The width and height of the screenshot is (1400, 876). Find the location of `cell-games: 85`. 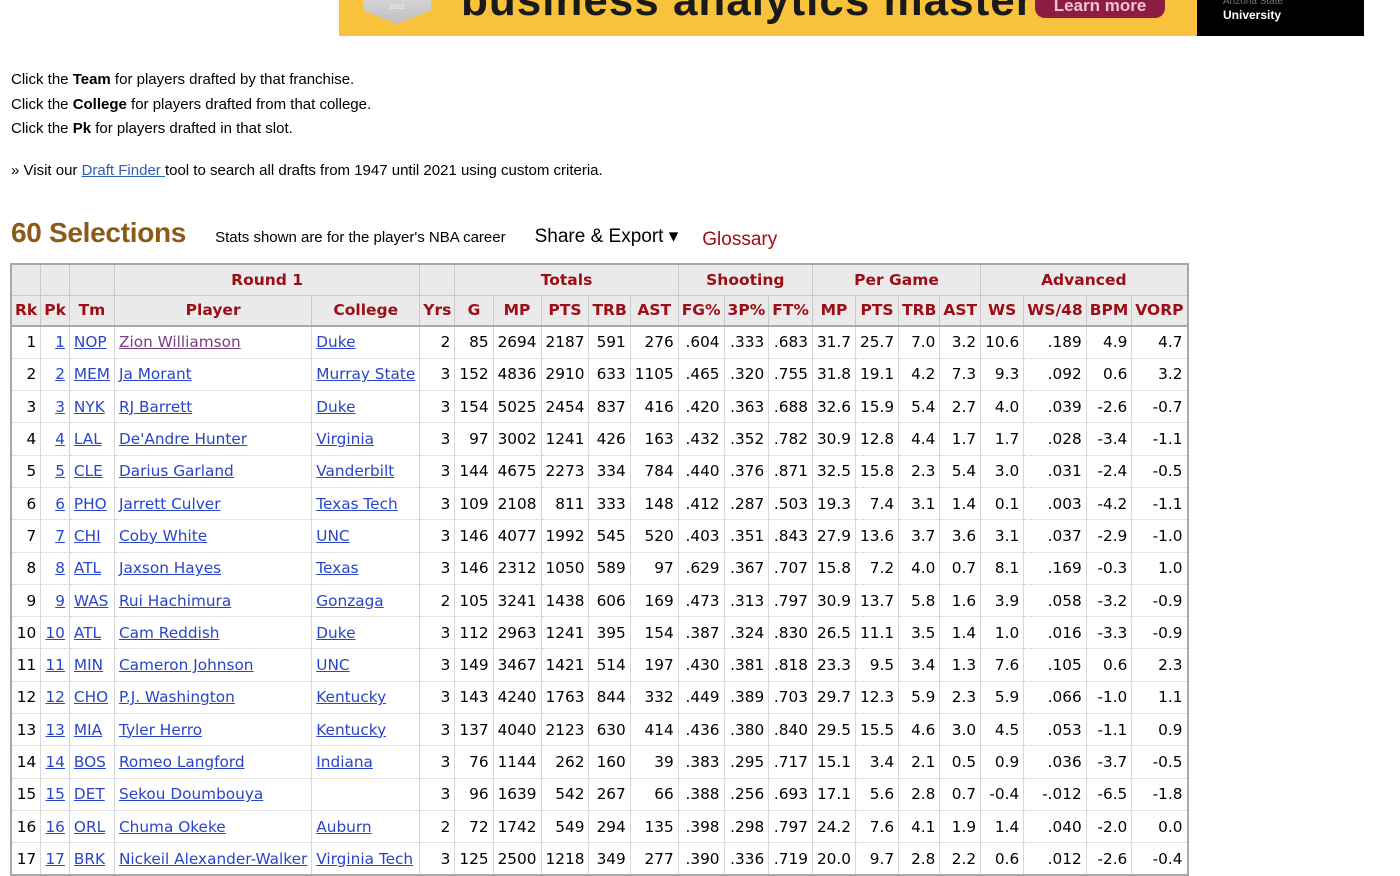

cell-games: 85 is located at coordinates (474, 342).